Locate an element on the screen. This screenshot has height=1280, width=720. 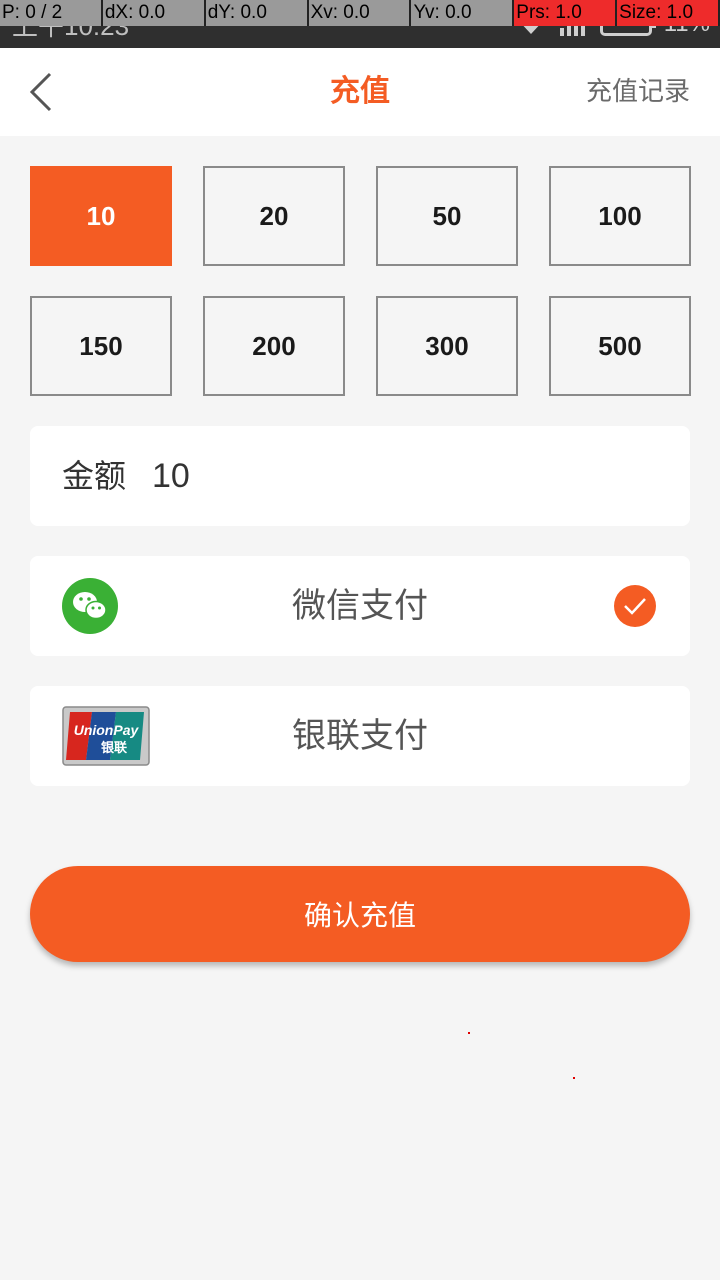
debug-dy: dY: 0.0 is located at coordinates (257, 13).